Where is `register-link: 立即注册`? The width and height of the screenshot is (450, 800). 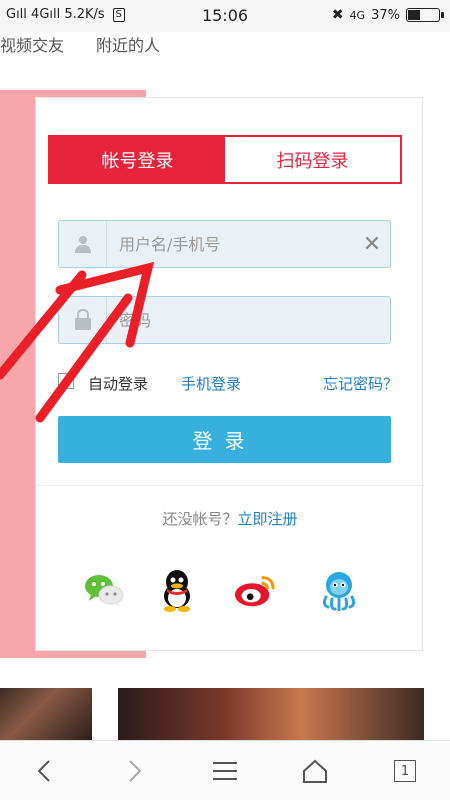 register-link: 立即注册 is located at coordinates (268, 519).